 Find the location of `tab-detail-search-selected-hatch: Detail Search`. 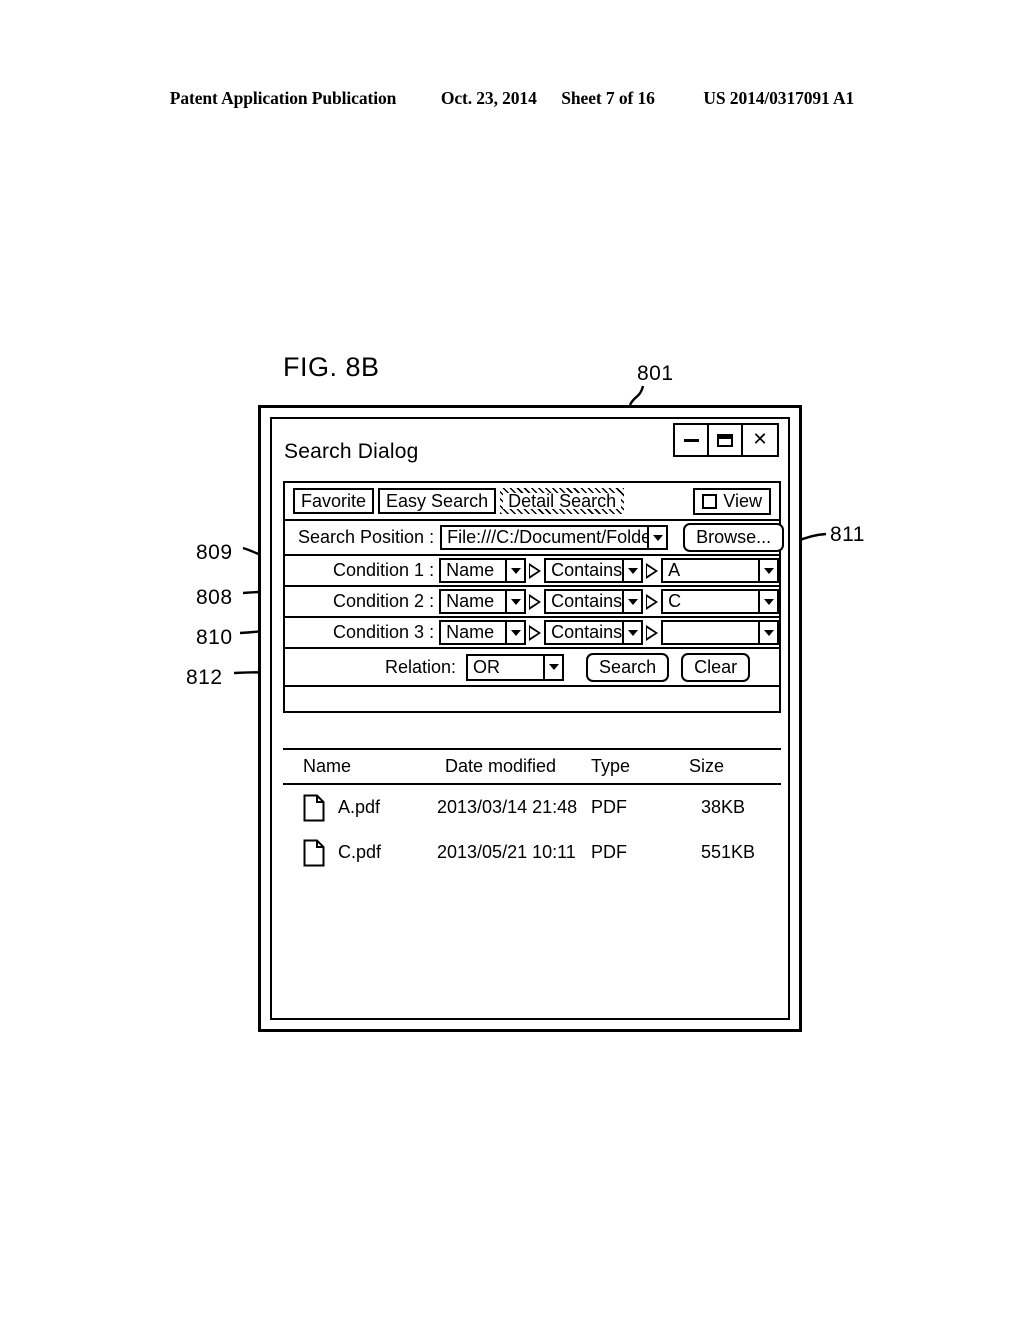

tab-detail-search-selected-hatch: Detail Search is located at coordinates (562, 501).